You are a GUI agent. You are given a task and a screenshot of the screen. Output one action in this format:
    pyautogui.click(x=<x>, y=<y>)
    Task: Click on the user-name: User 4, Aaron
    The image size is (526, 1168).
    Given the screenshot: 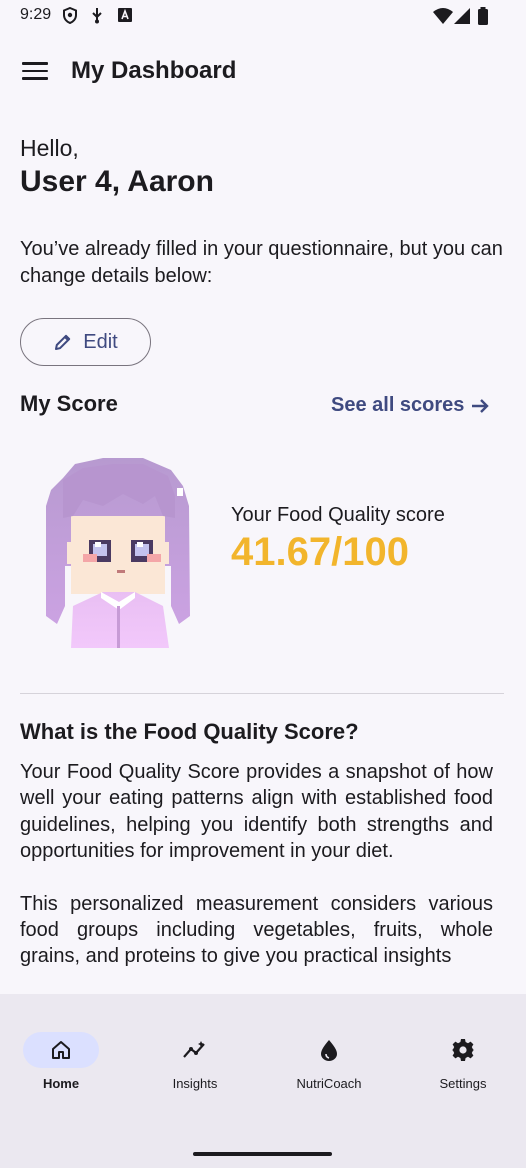 What is the action you would take?
    pyautogui.click(x=117, y=181)
    